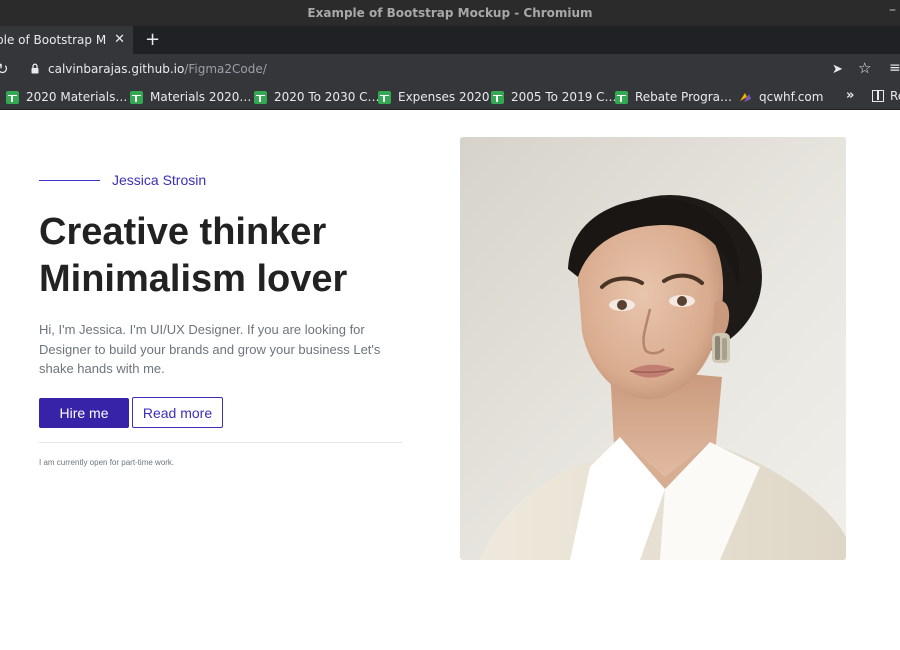 This screenshot has height=650, width=900. What do you see at coordinates (895, 96) in the screenshot?
I see `reading-list-label: Re` at bounding box center [895, 96].